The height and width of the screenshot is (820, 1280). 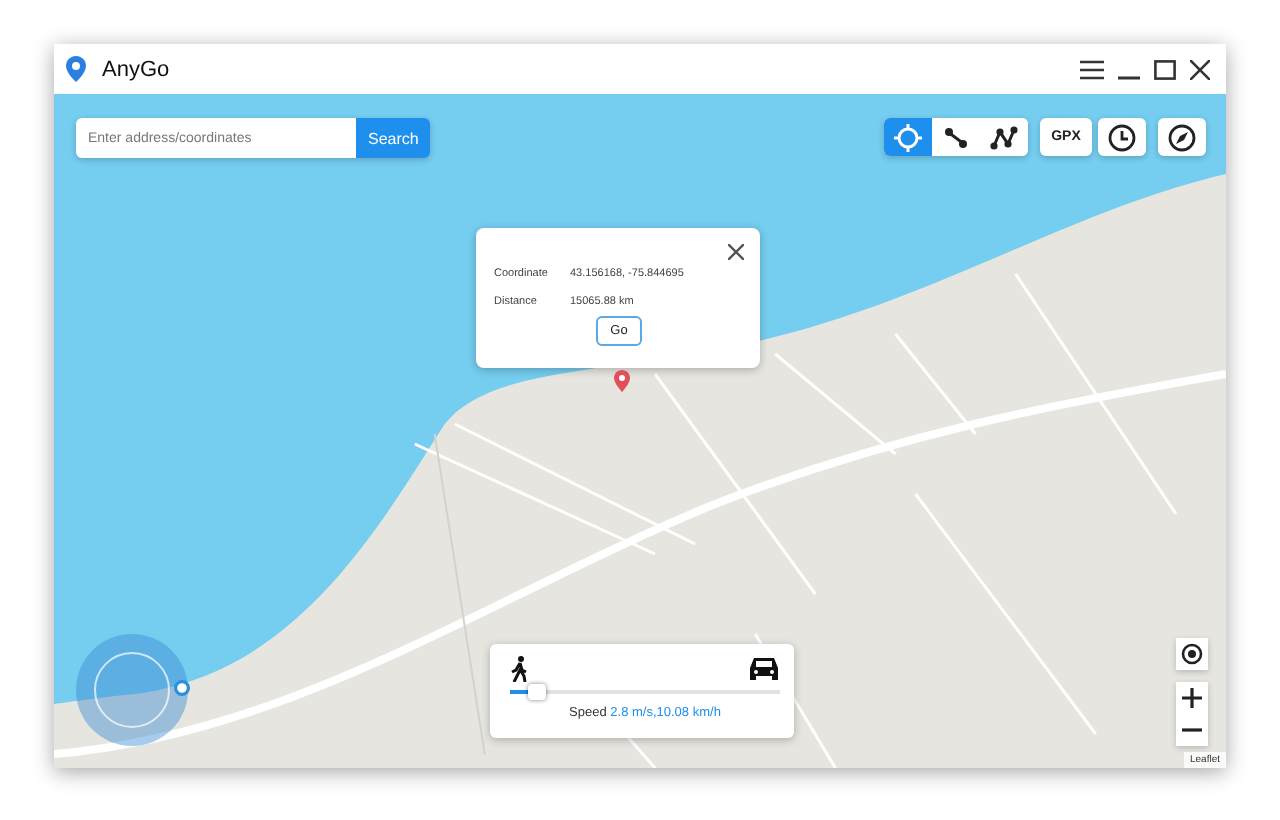 I want to click on clock-icon, so click(x=1122, y=137).